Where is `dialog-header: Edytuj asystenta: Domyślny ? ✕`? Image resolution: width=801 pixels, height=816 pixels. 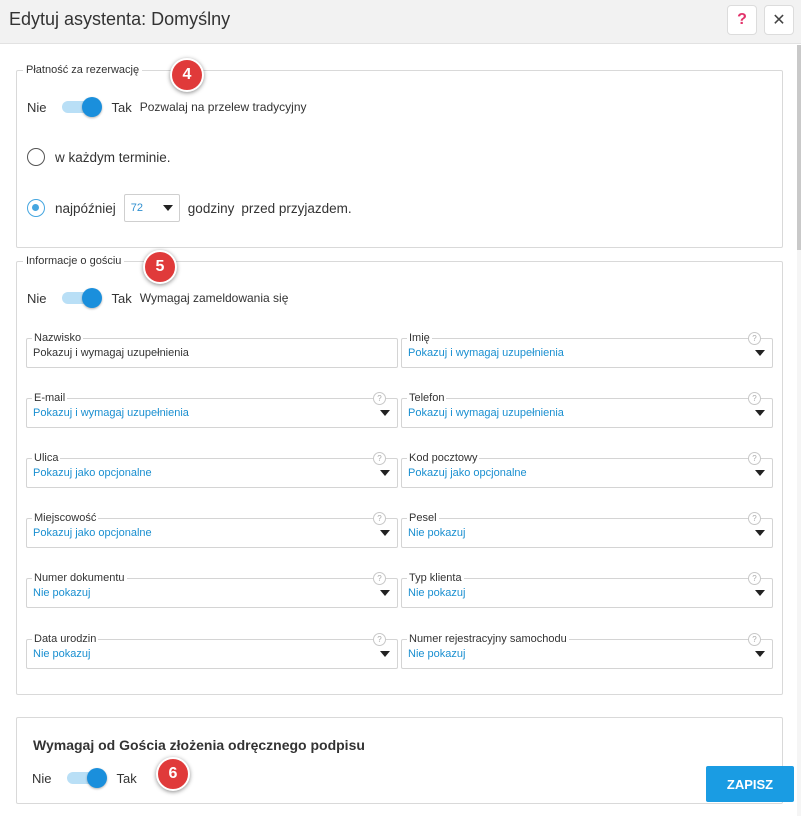 dialog-header: Edytuj asystenta: Domyślny ? ✕ is located at coordinates (400, 22).